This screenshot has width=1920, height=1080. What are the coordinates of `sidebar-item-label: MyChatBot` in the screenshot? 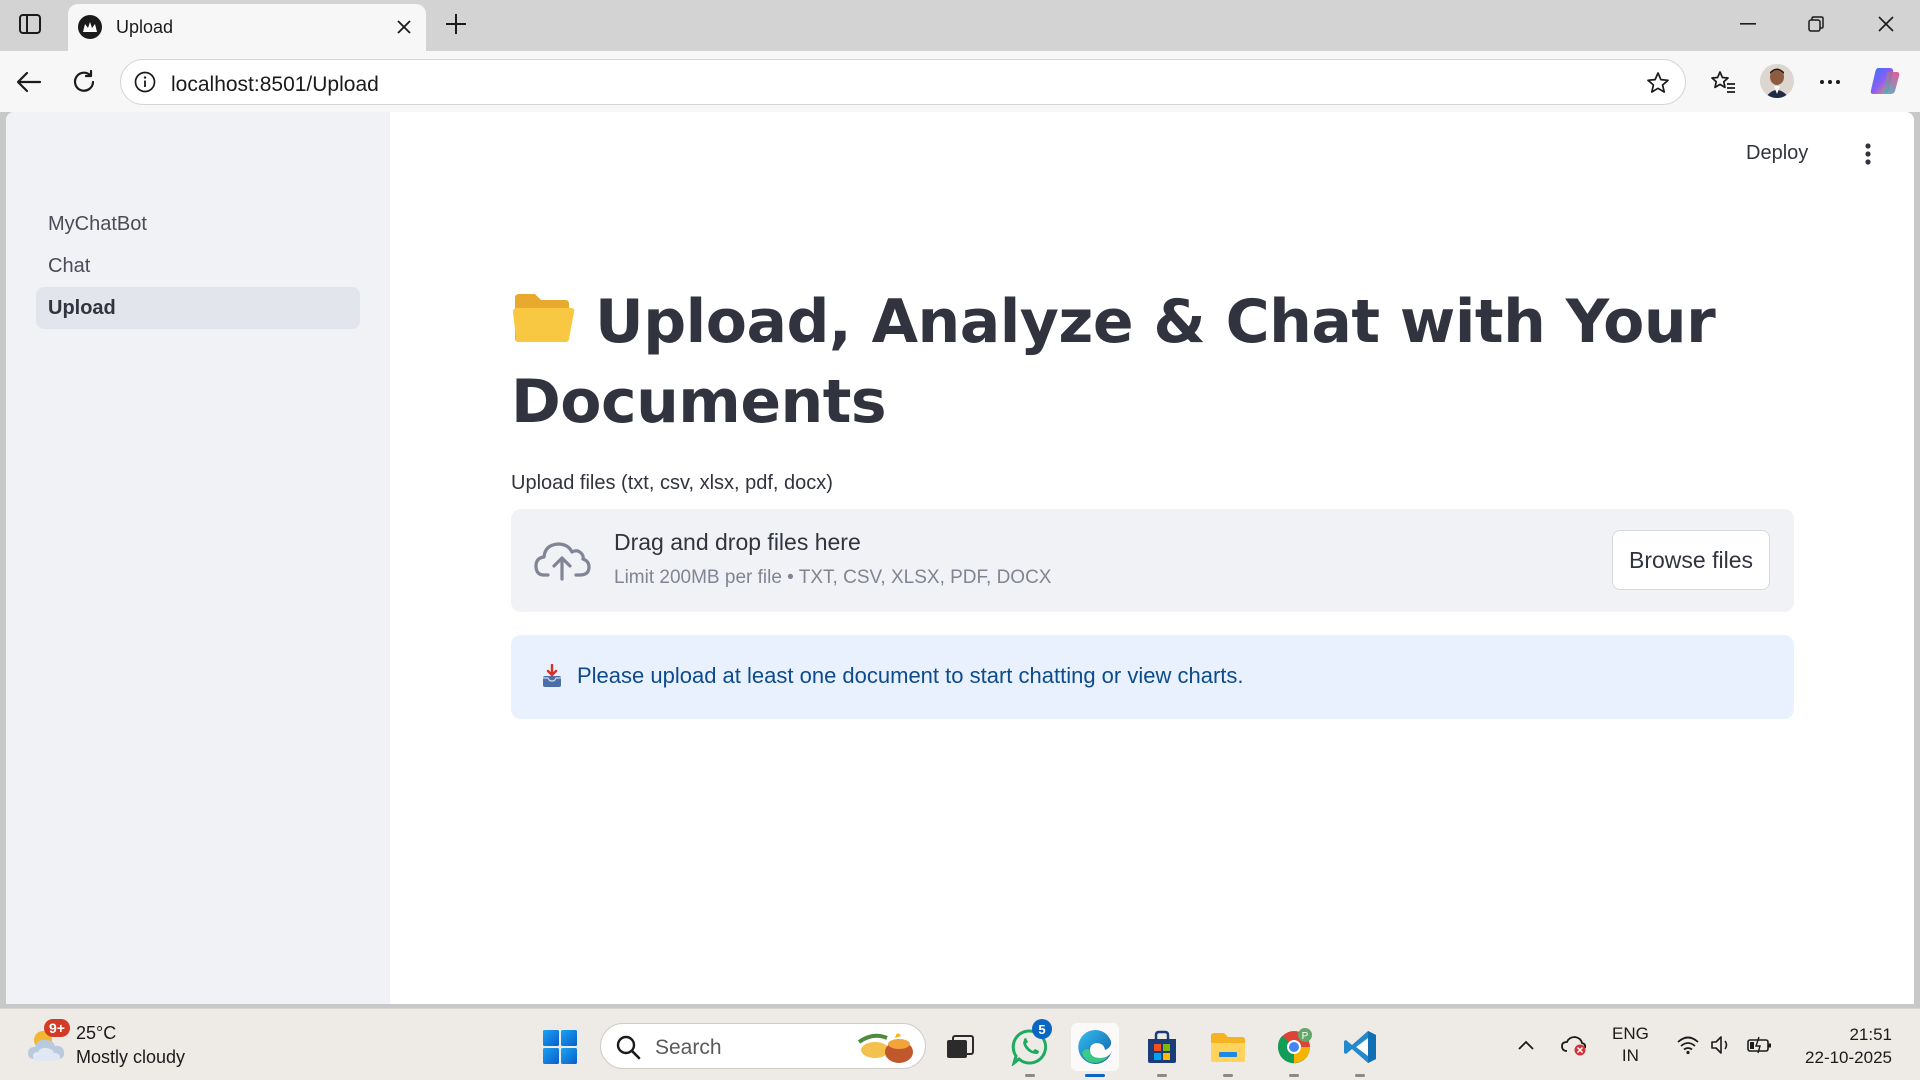 It's located at (97, 223).